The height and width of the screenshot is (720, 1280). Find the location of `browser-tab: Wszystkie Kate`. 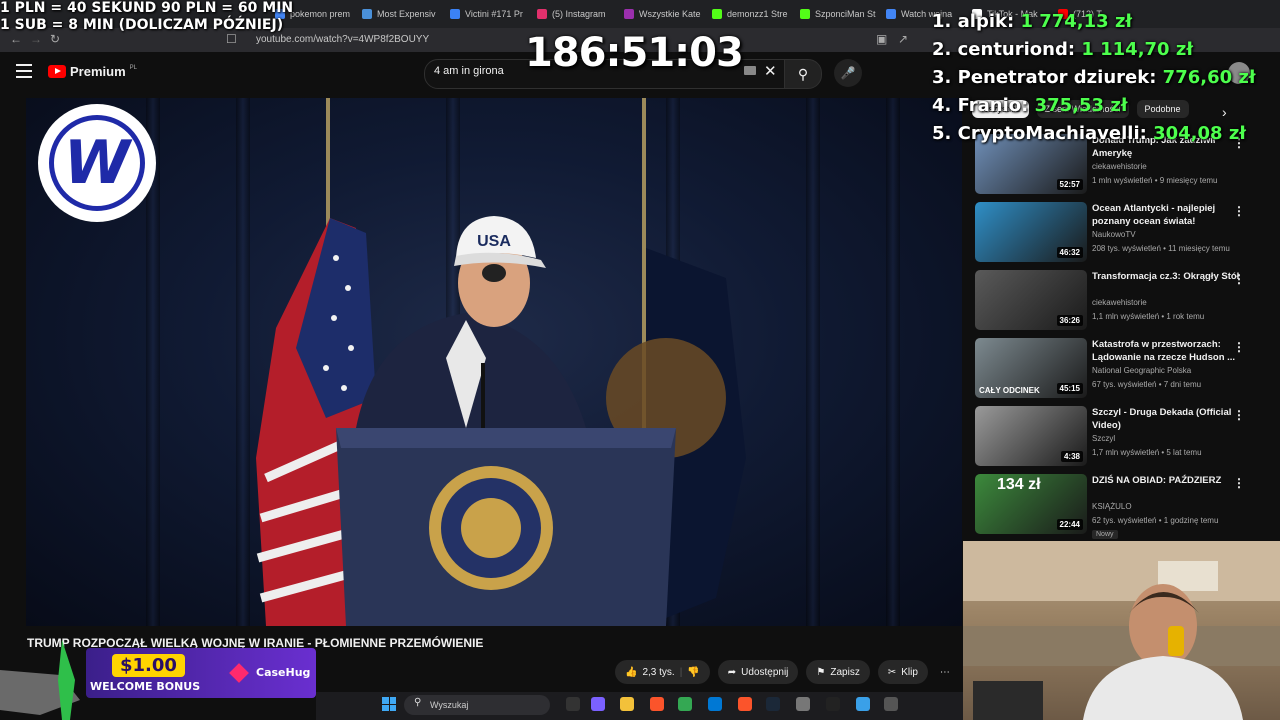

browser-tab: Wszystkie Kate is located at coordinates (665, 14).